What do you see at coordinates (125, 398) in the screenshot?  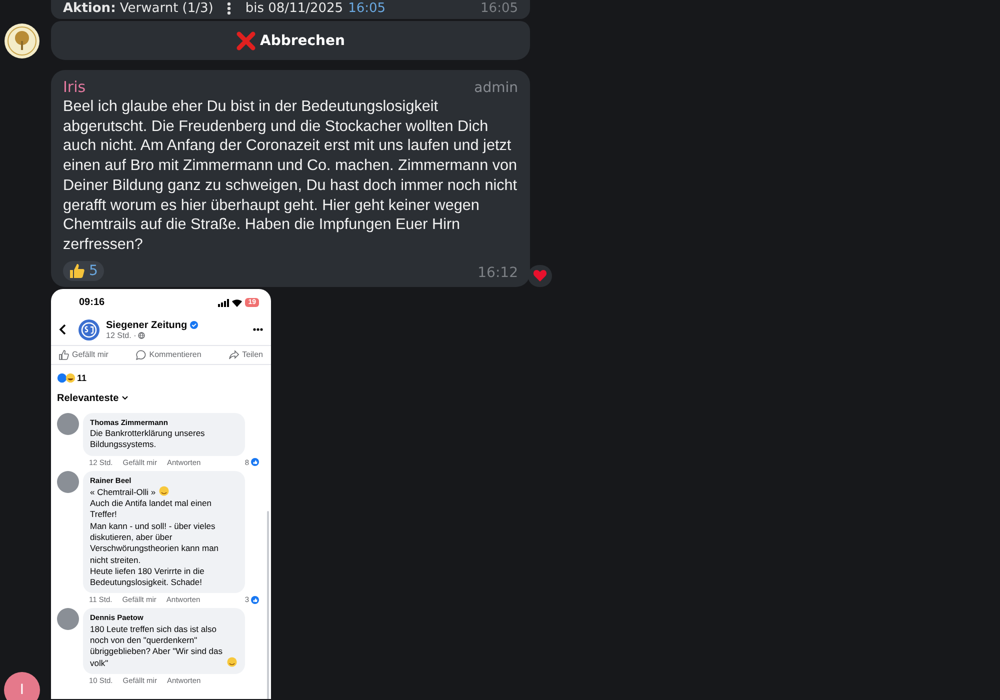 I see `chevron-down-icon` at bounding box center [125, 398].